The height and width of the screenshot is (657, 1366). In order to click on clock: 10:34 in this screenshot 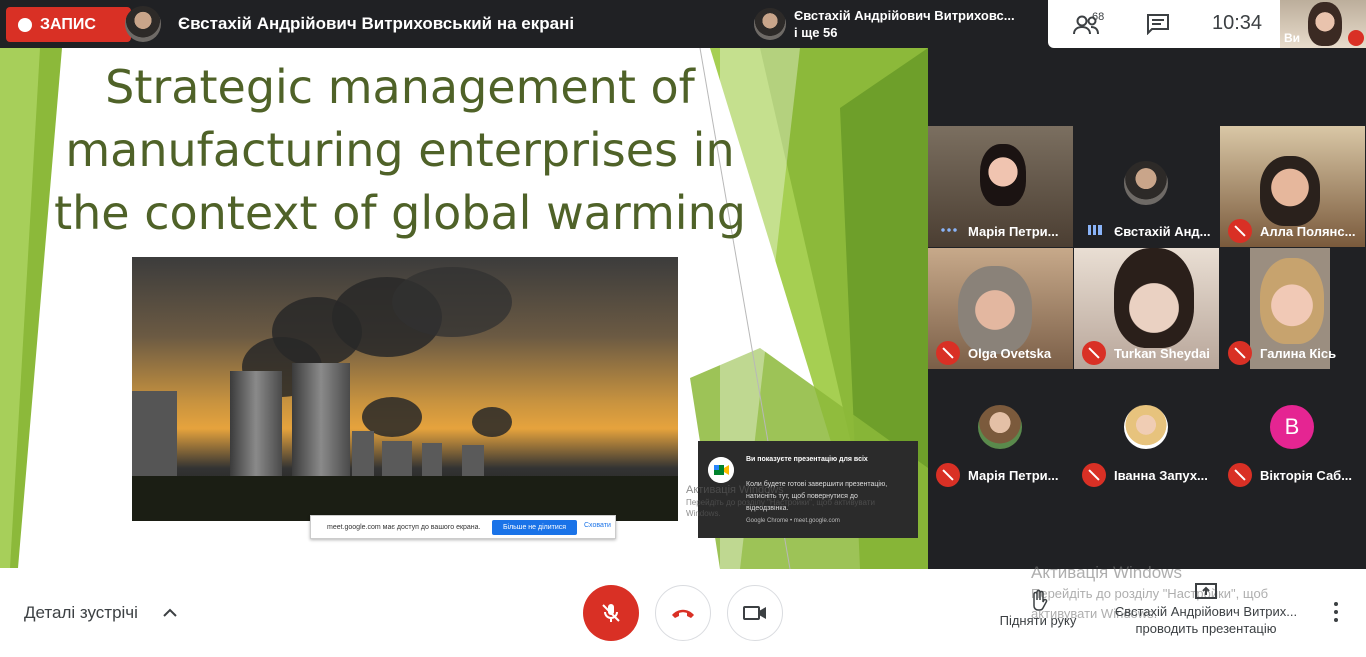, I will do `click(1237, 23)`.